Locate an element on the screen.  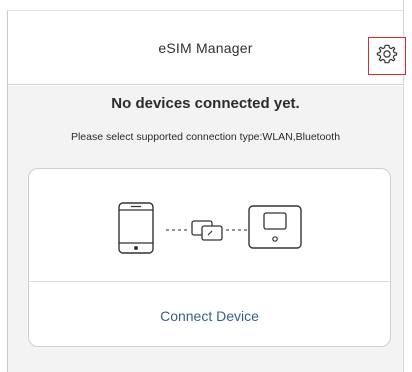
gear-icon is located at coordinates (387, 56).